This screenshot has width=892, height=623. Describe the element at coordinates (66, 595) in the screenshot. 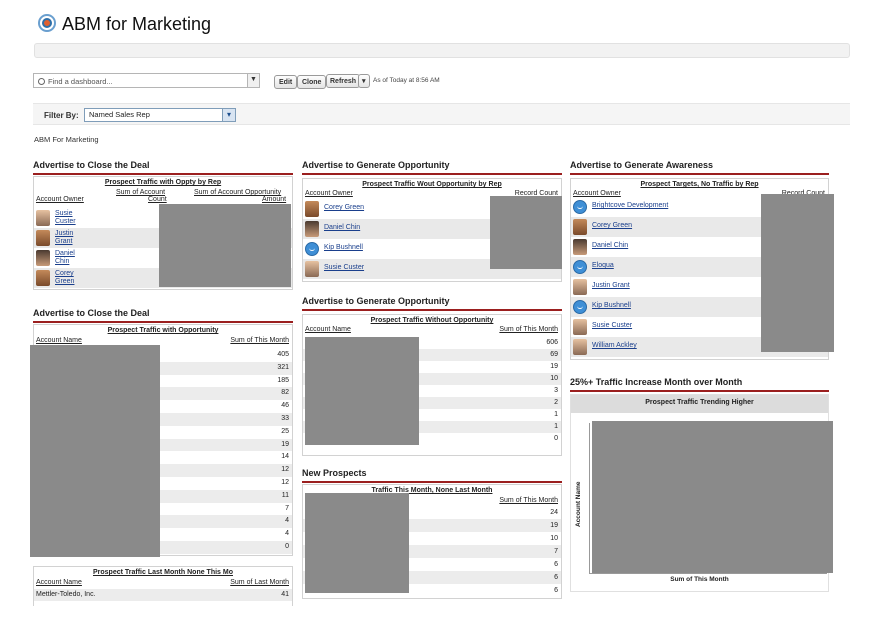

I see `account-link: Mettler-Toledo, Inc.` at that location.